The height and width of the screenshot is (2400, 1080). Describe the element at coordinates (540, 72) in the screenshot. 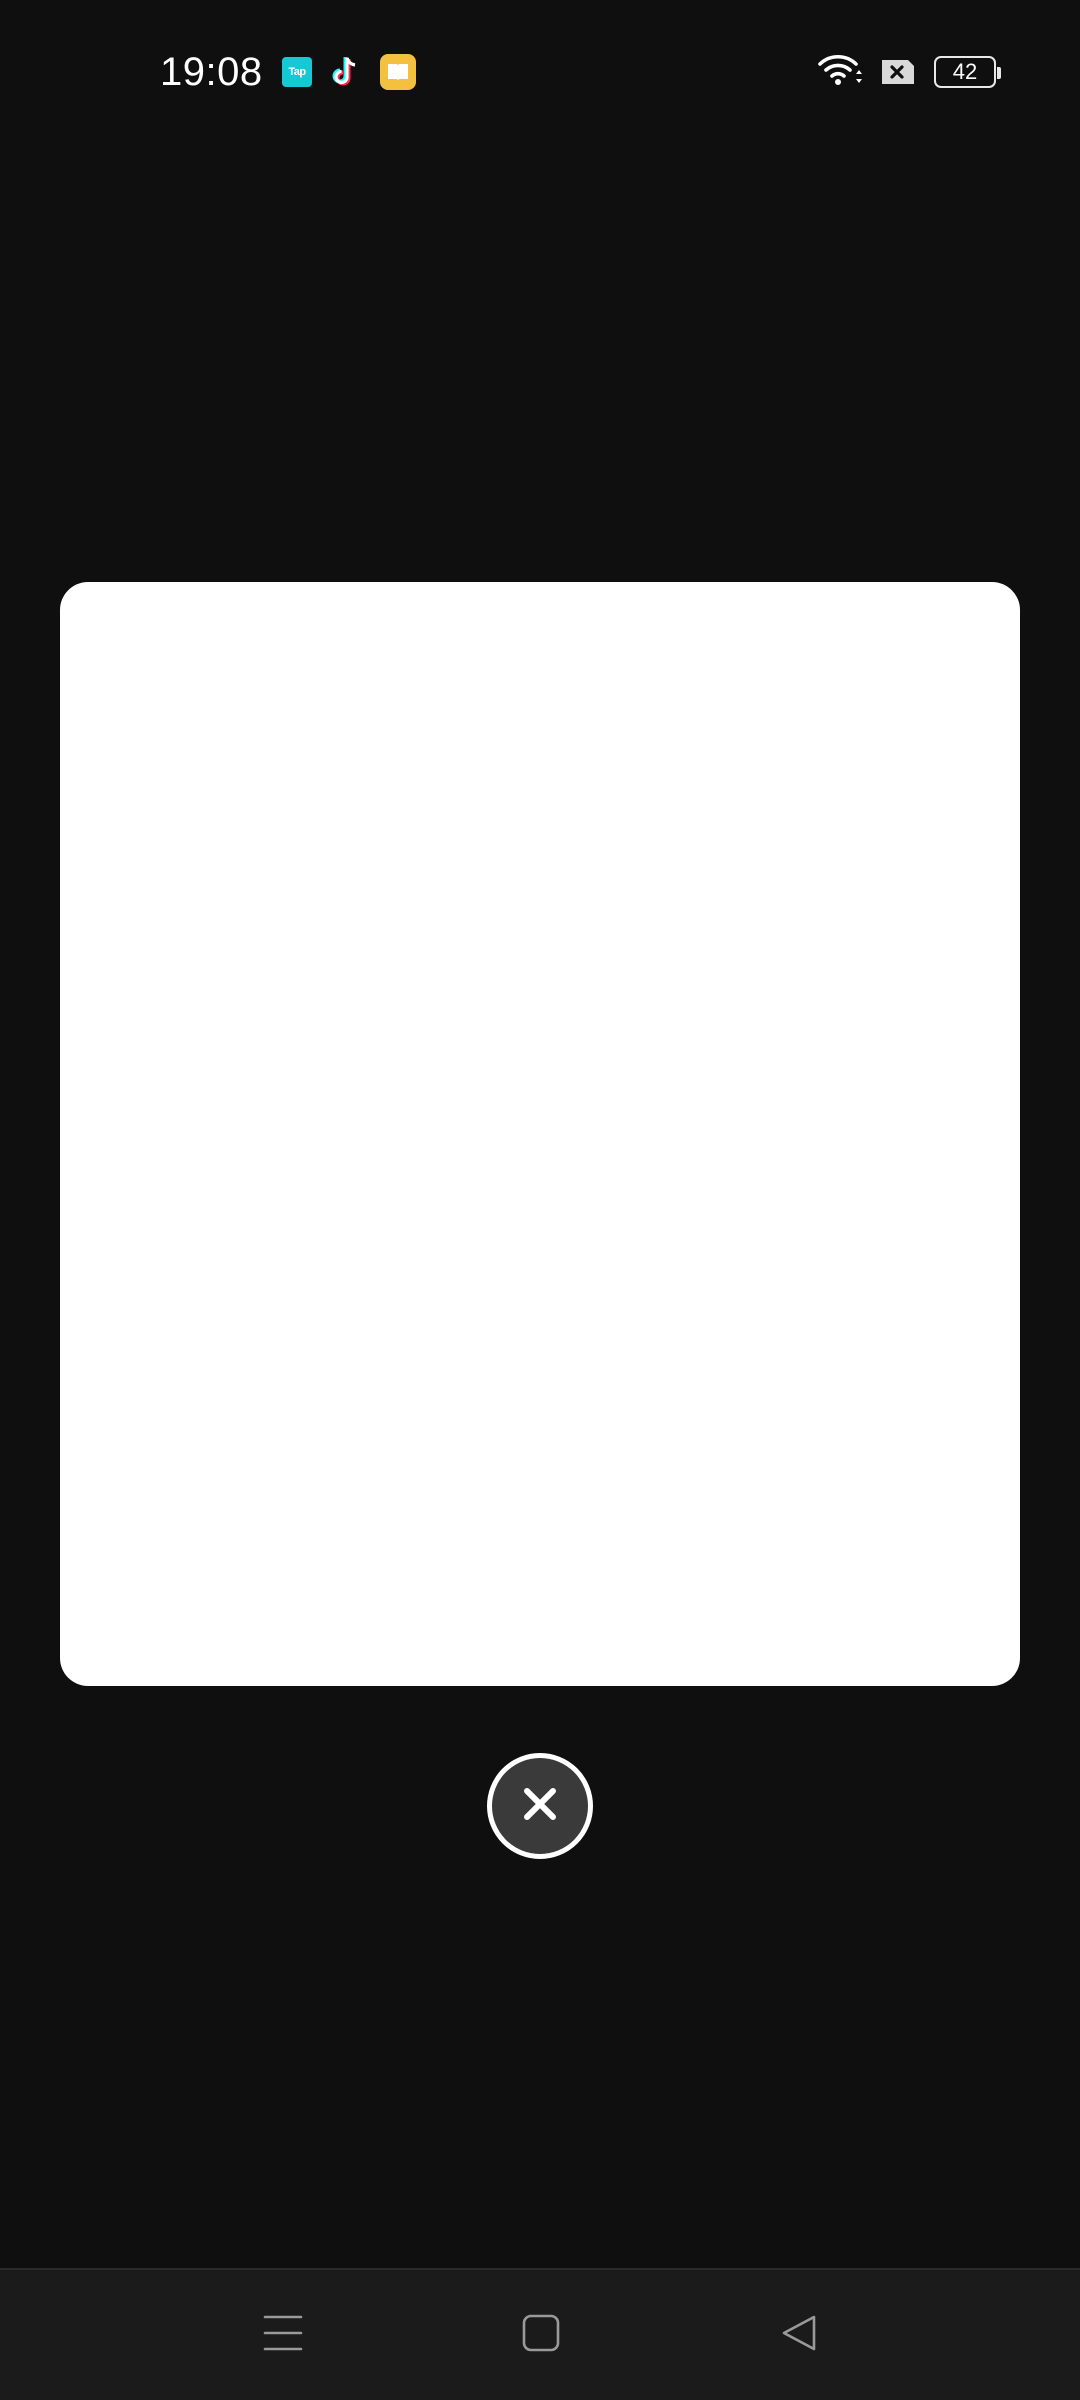

I see `status-bar: 19:08 Tap 42` at that location.